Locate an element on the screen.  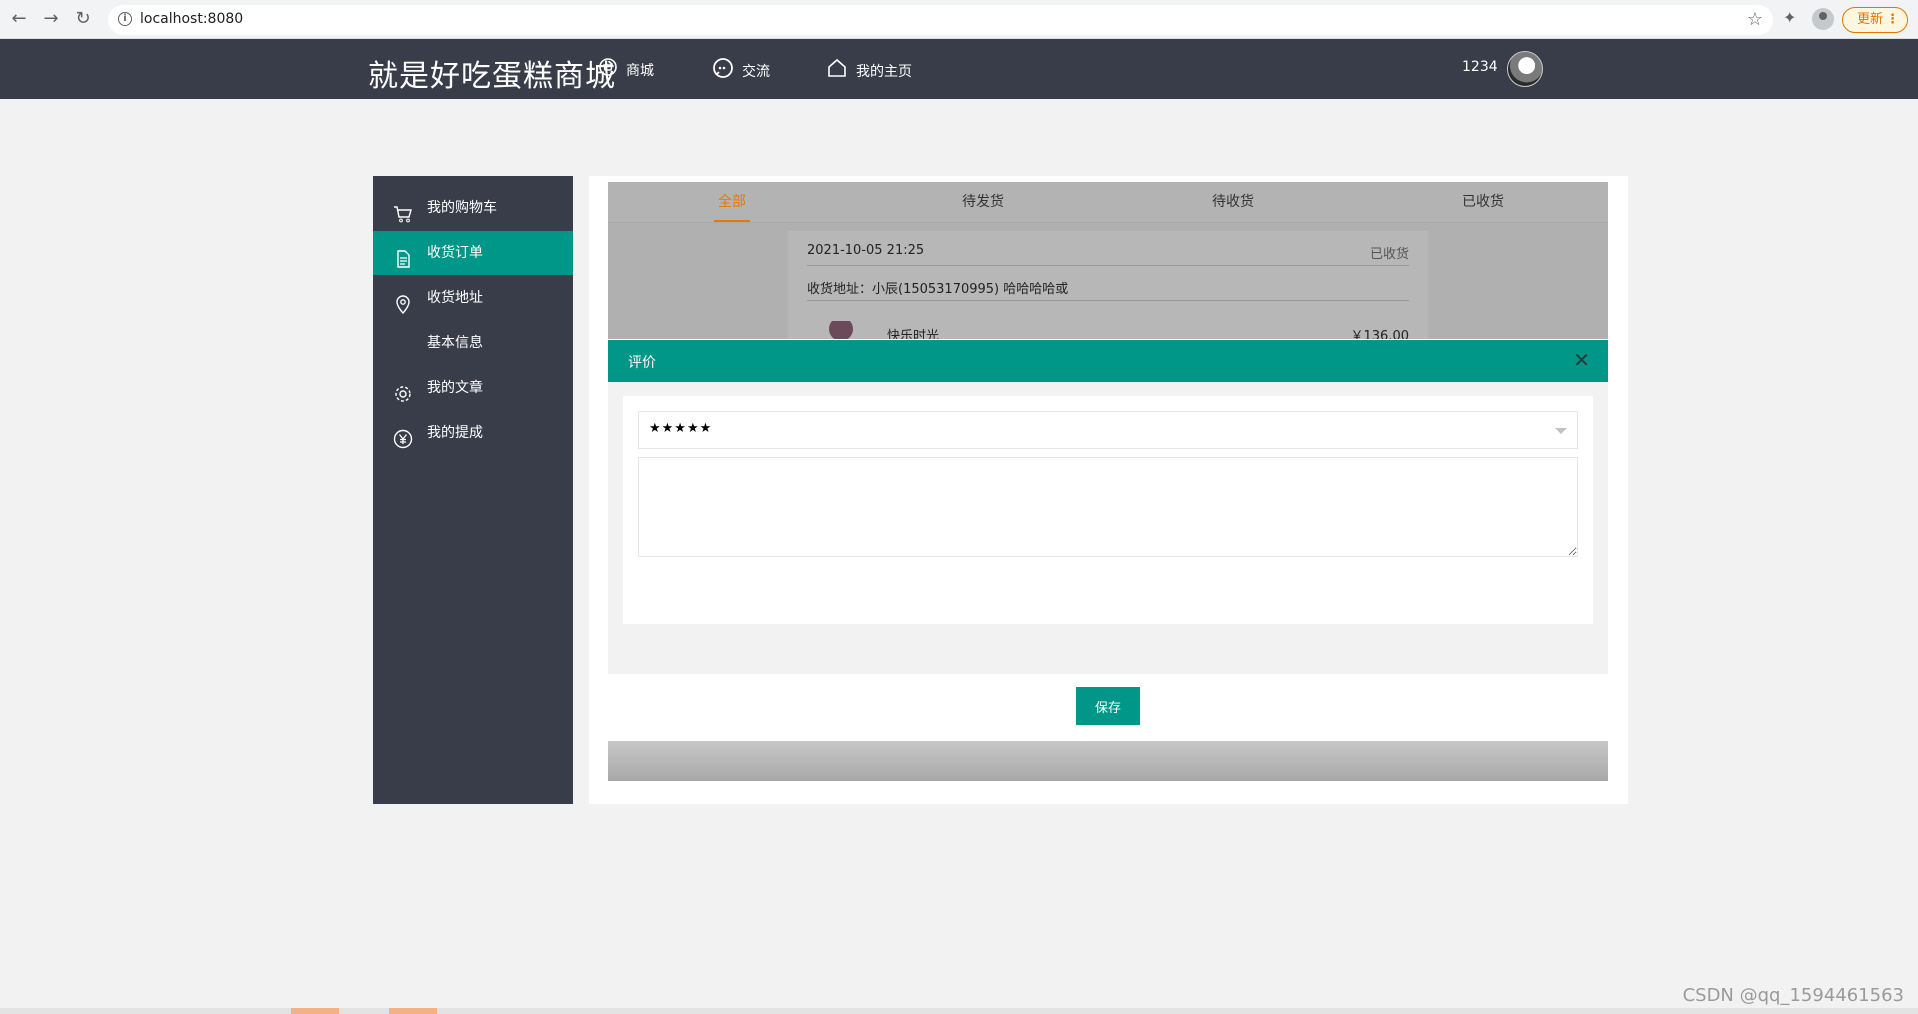
save-button: 保存 is located at coordinates (1108, 706).